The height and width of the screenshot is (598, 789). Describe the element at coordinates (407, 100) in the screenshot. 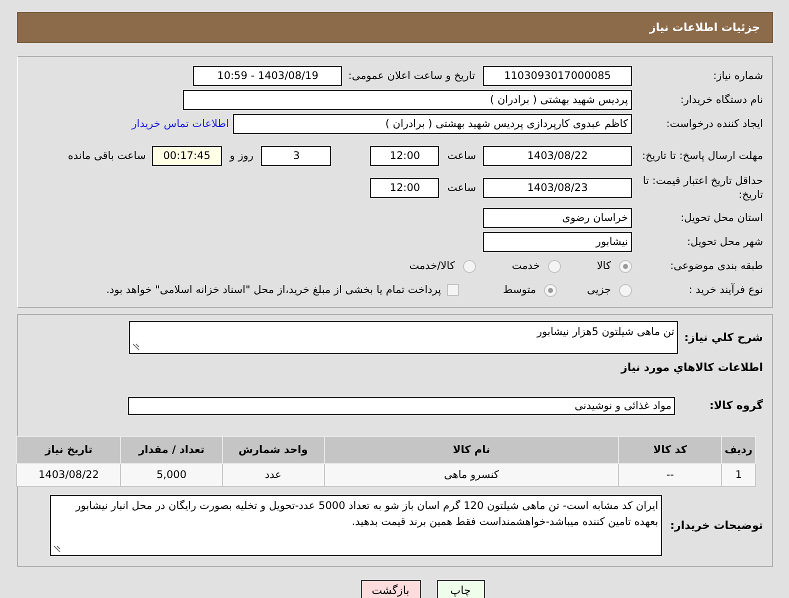

I see `buyer-org-field: پردیس شهید بهشتی ( برادران )` at that location.